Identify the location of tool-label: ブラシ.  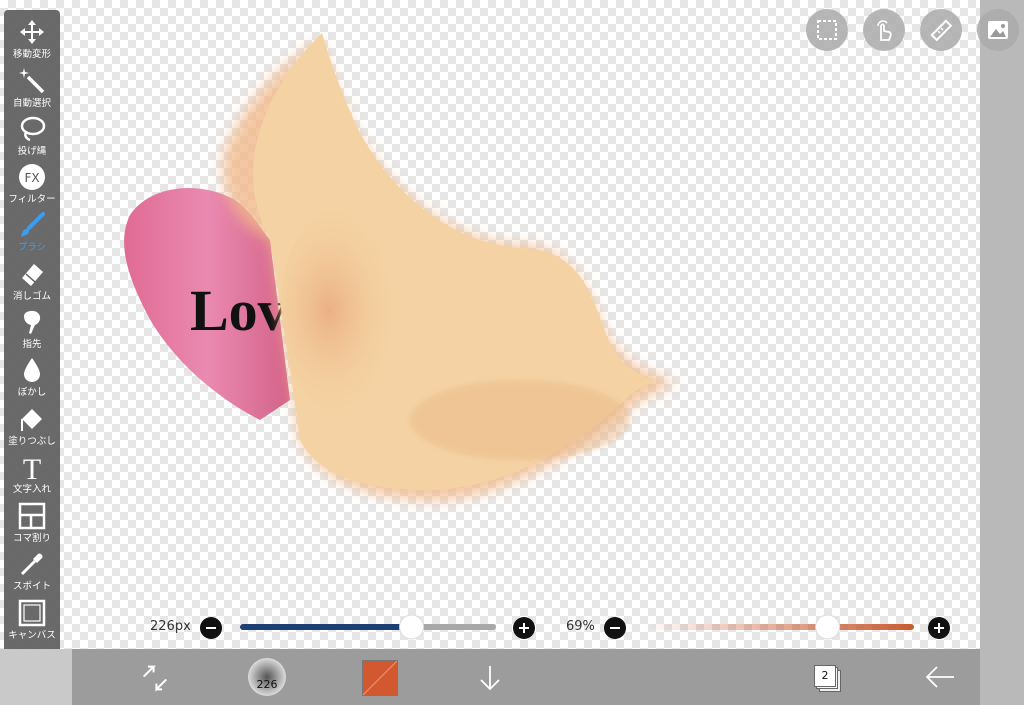
(32, 247).